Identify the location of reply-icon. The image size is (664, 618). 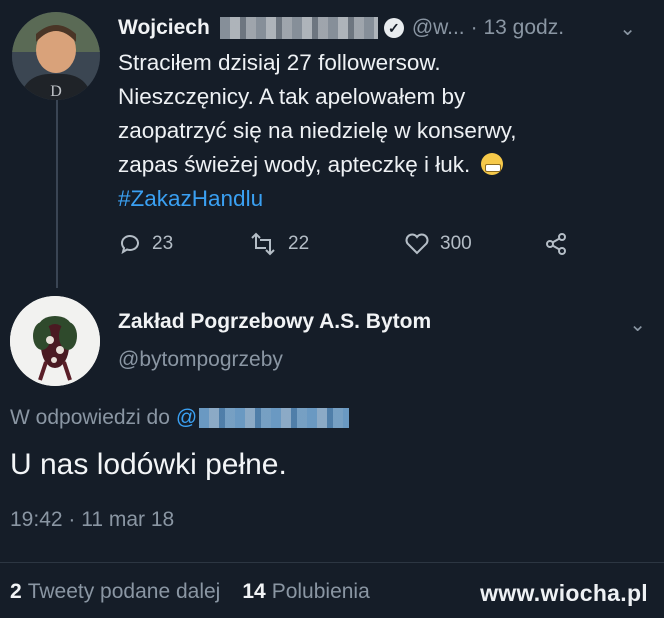
(130, 245).